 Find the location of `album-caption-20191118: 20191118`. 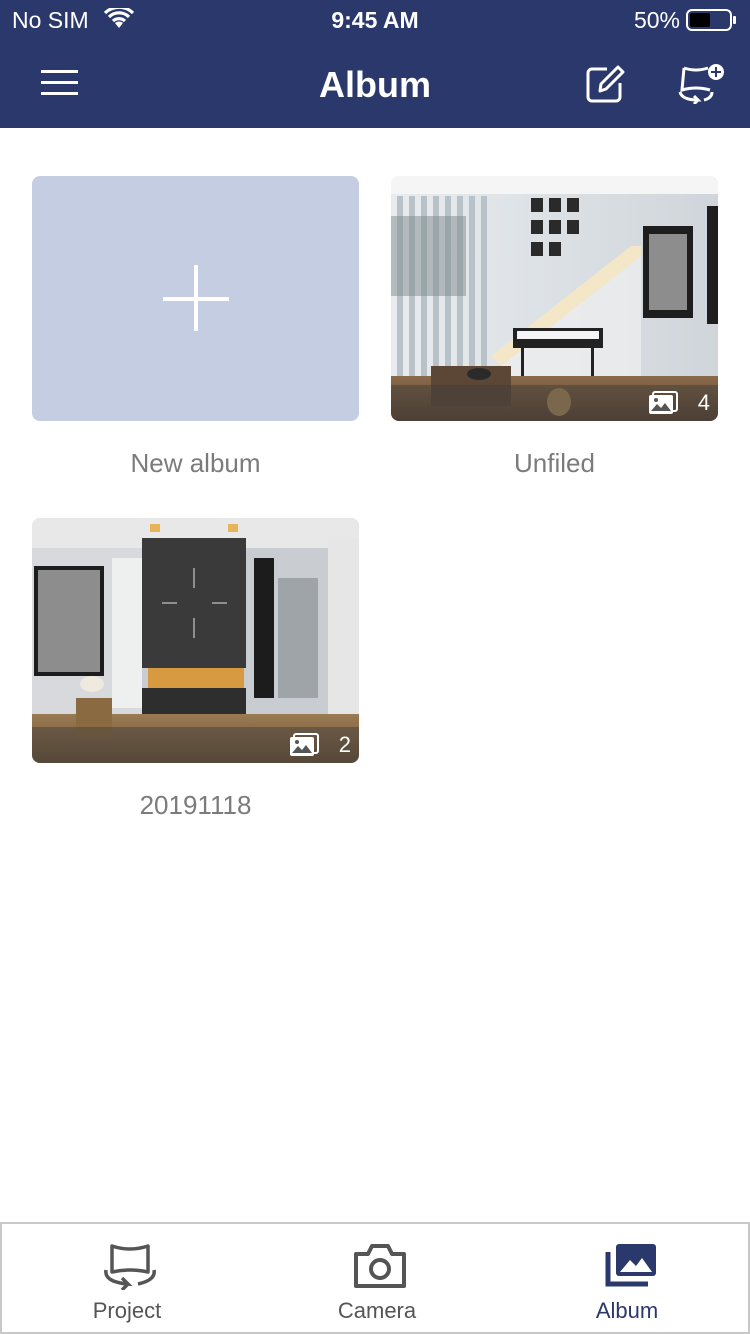

album-caption-20191118: 20191118 is located at coordinates (195, 805).